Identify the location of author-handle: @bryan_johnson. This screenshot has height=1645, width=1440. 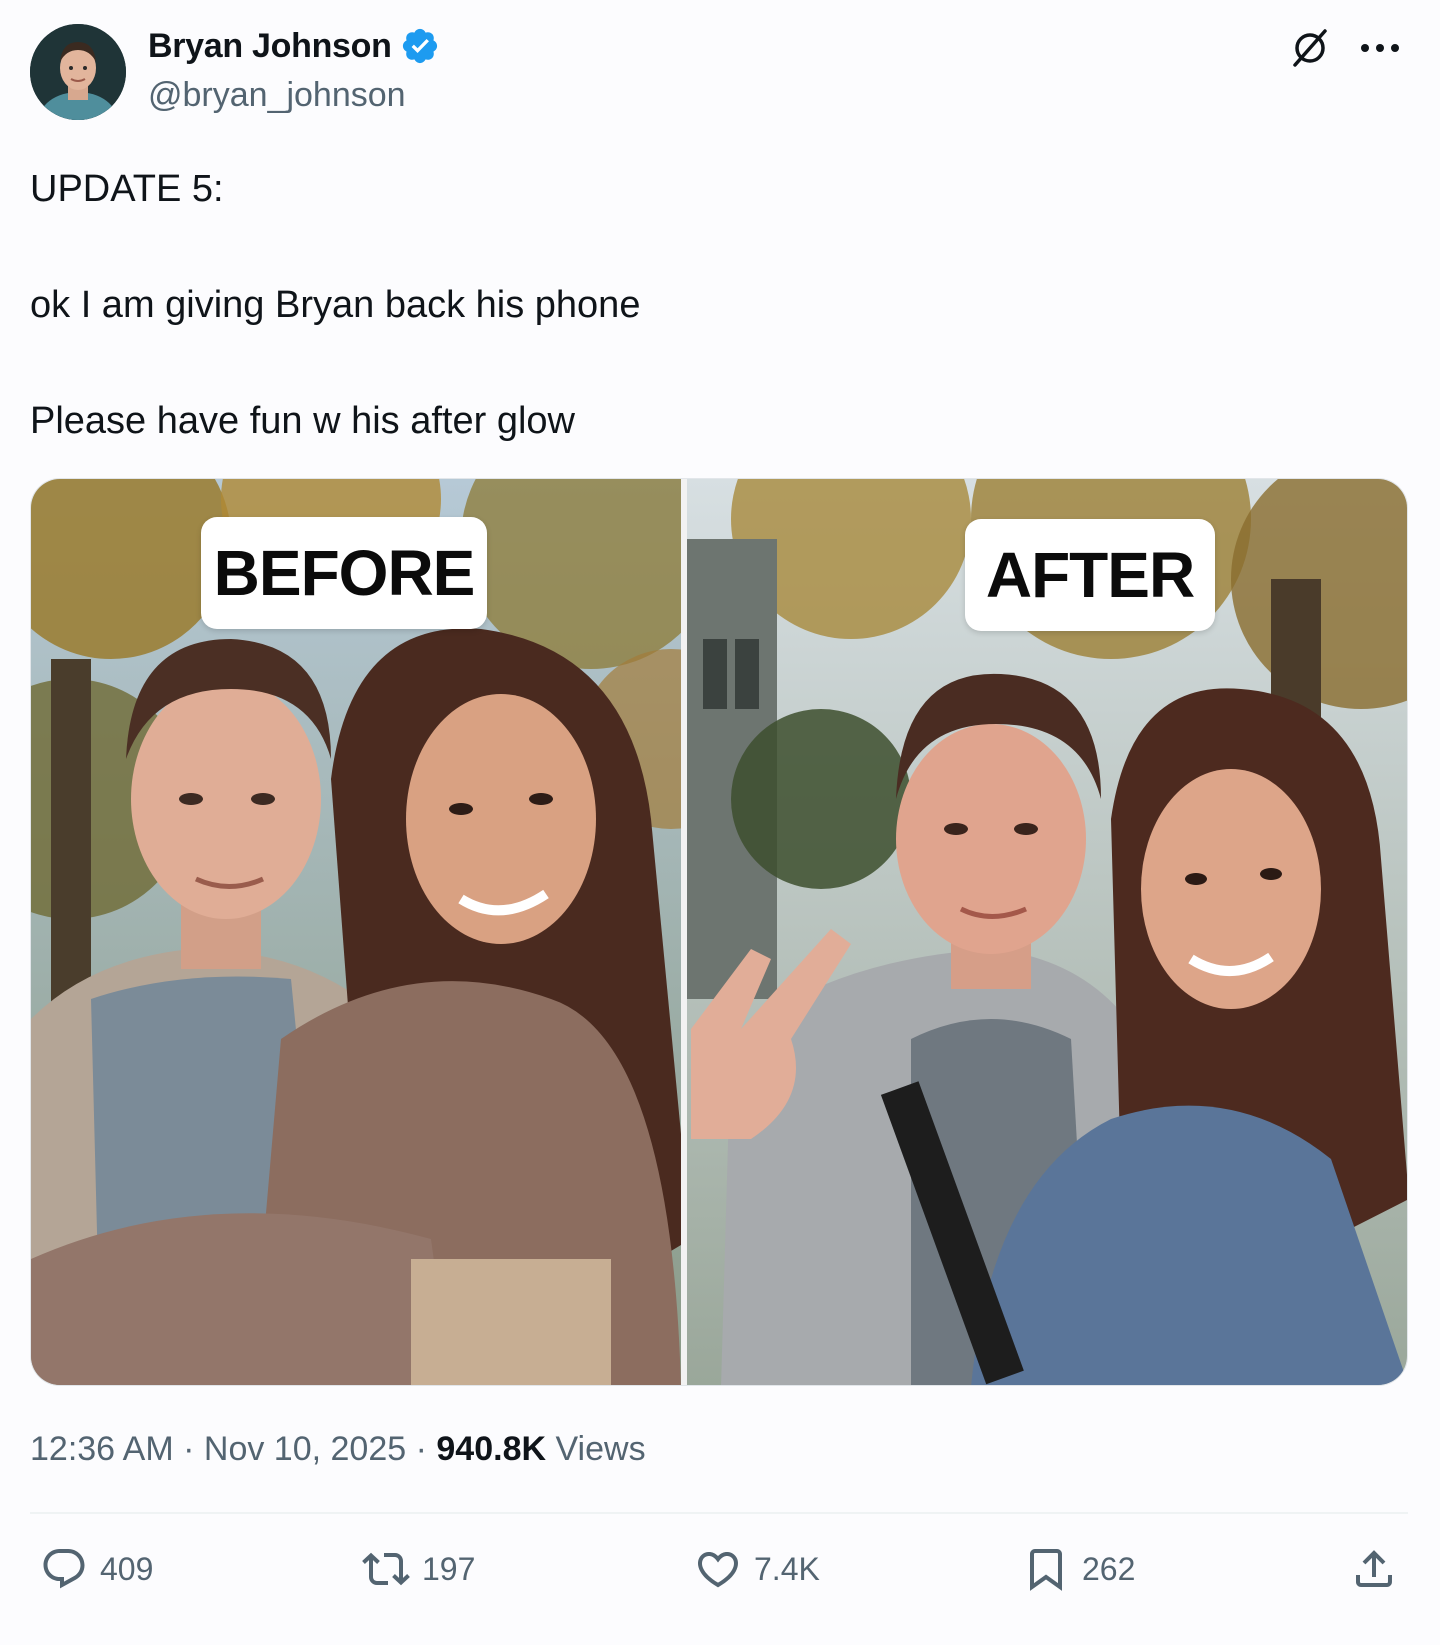
(277, 95).